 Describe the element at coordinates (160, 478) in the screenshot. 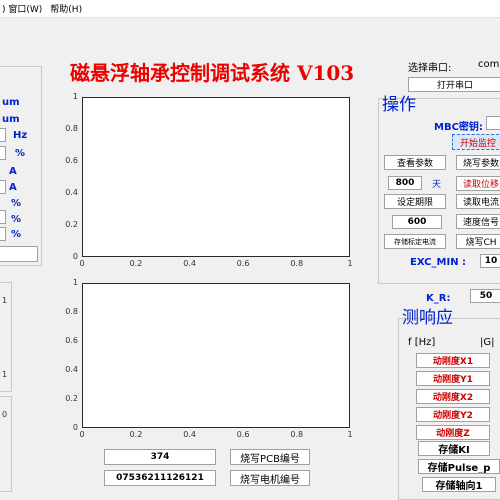

I see `motor-number-field: 07536211126121` at that location.